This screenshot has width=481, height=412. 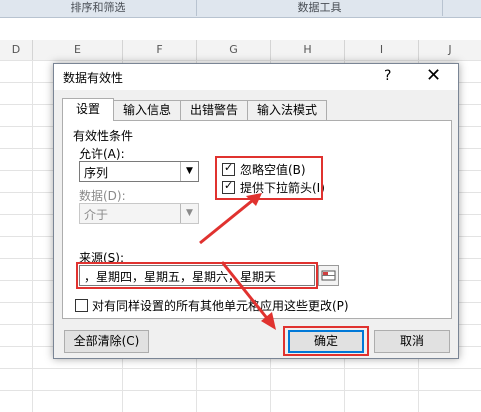 What do you see at coordinates (88, 109) in the screenshot?
I see `tab-settings: 设置` at bounding box center [88, 109].